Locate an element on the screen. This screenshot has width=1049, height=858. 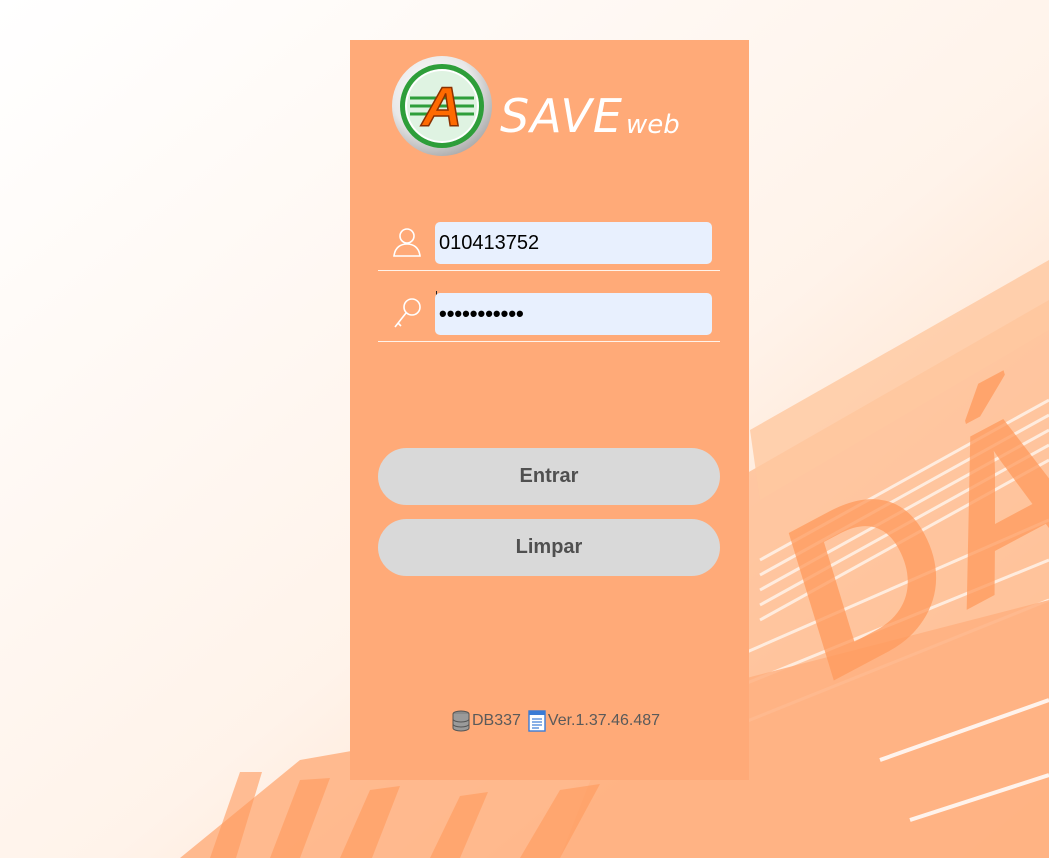
password-row: ••••••••••• is located at coordinates (549, 316).